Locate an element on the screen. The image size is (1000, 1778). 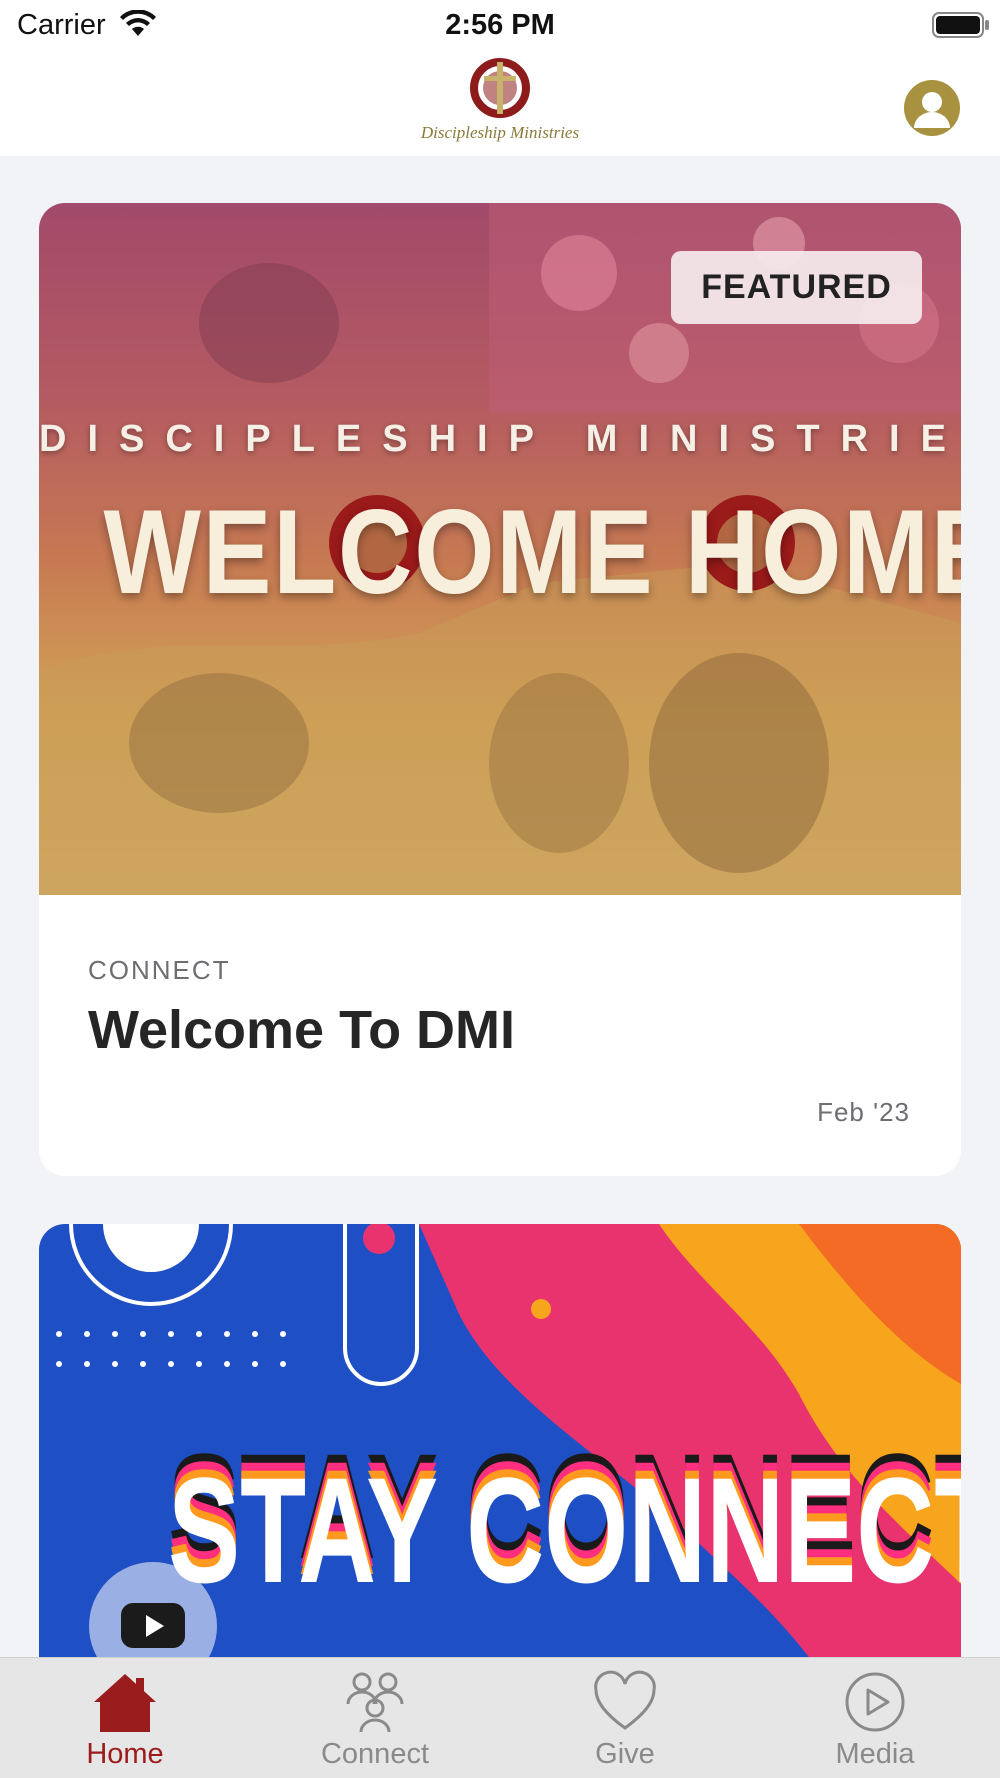
tab-give-label: Give is located at coordinates (625, 1754).